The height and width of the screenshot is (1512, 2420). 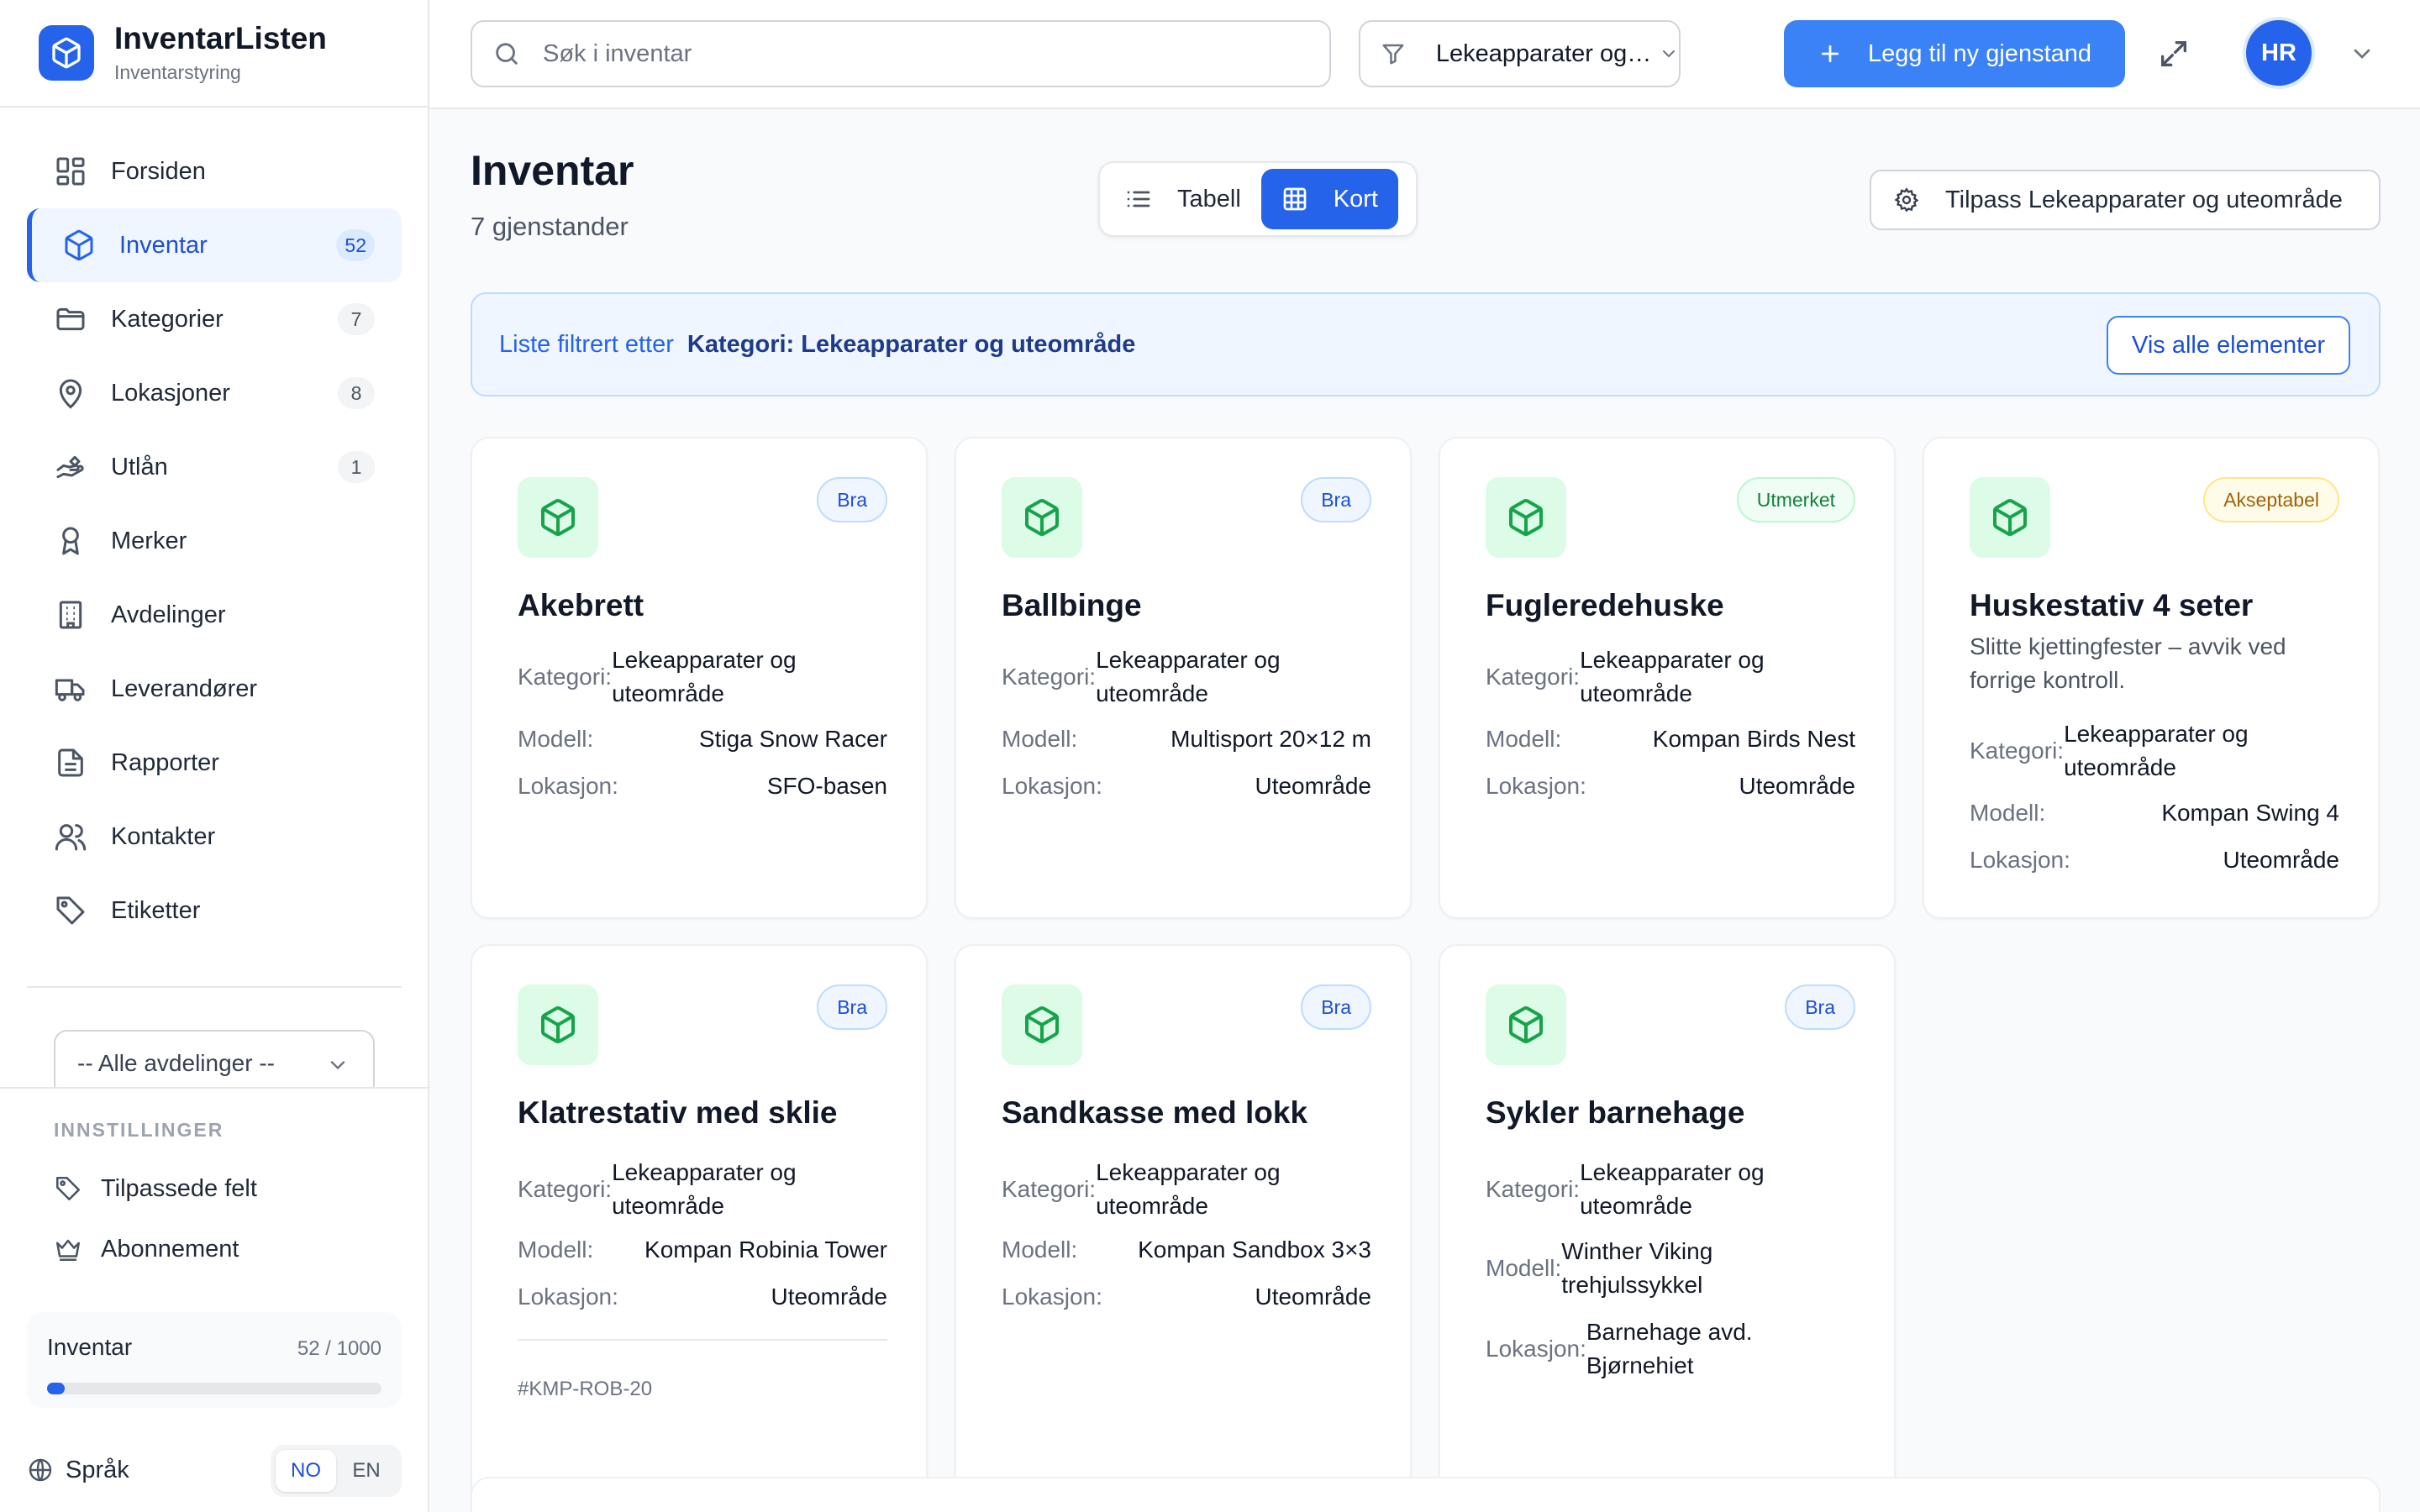 What do you see at coordinates (214, 467) in the screenshot?
I see `sidebar-item-utlan: Utlån 1` at bounding box center [214, 467].